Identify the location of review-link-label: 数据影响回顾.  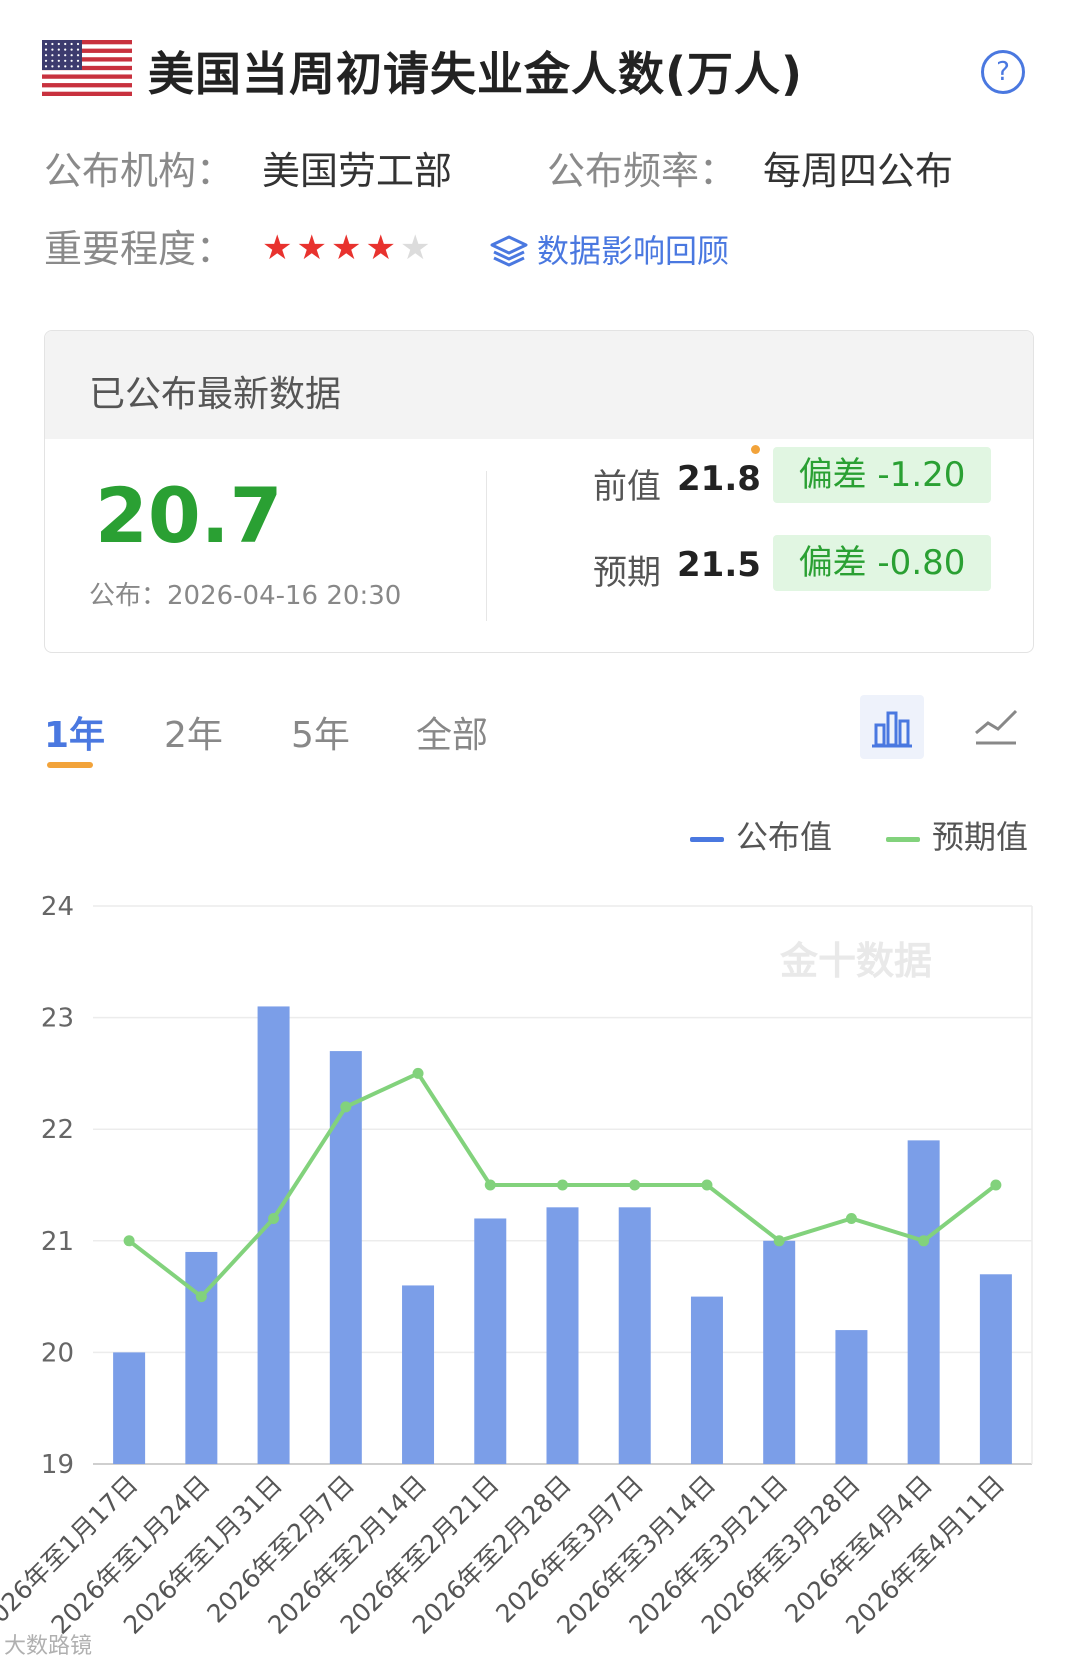
(633, 251).